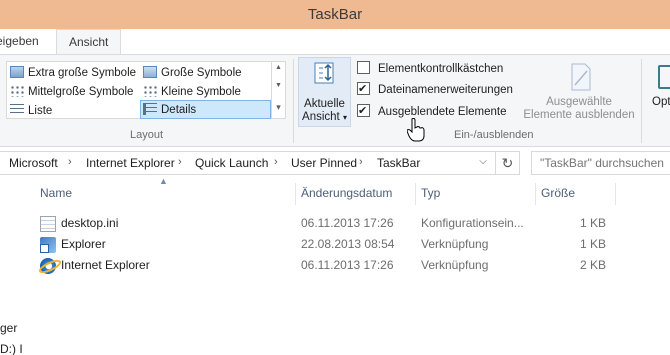 The image size is (670, 355). What do you see at coordinates (82, 73) in the screenshot?
I see `layout-item-label: Extra große Symbole` at bounding box center [82, 73].